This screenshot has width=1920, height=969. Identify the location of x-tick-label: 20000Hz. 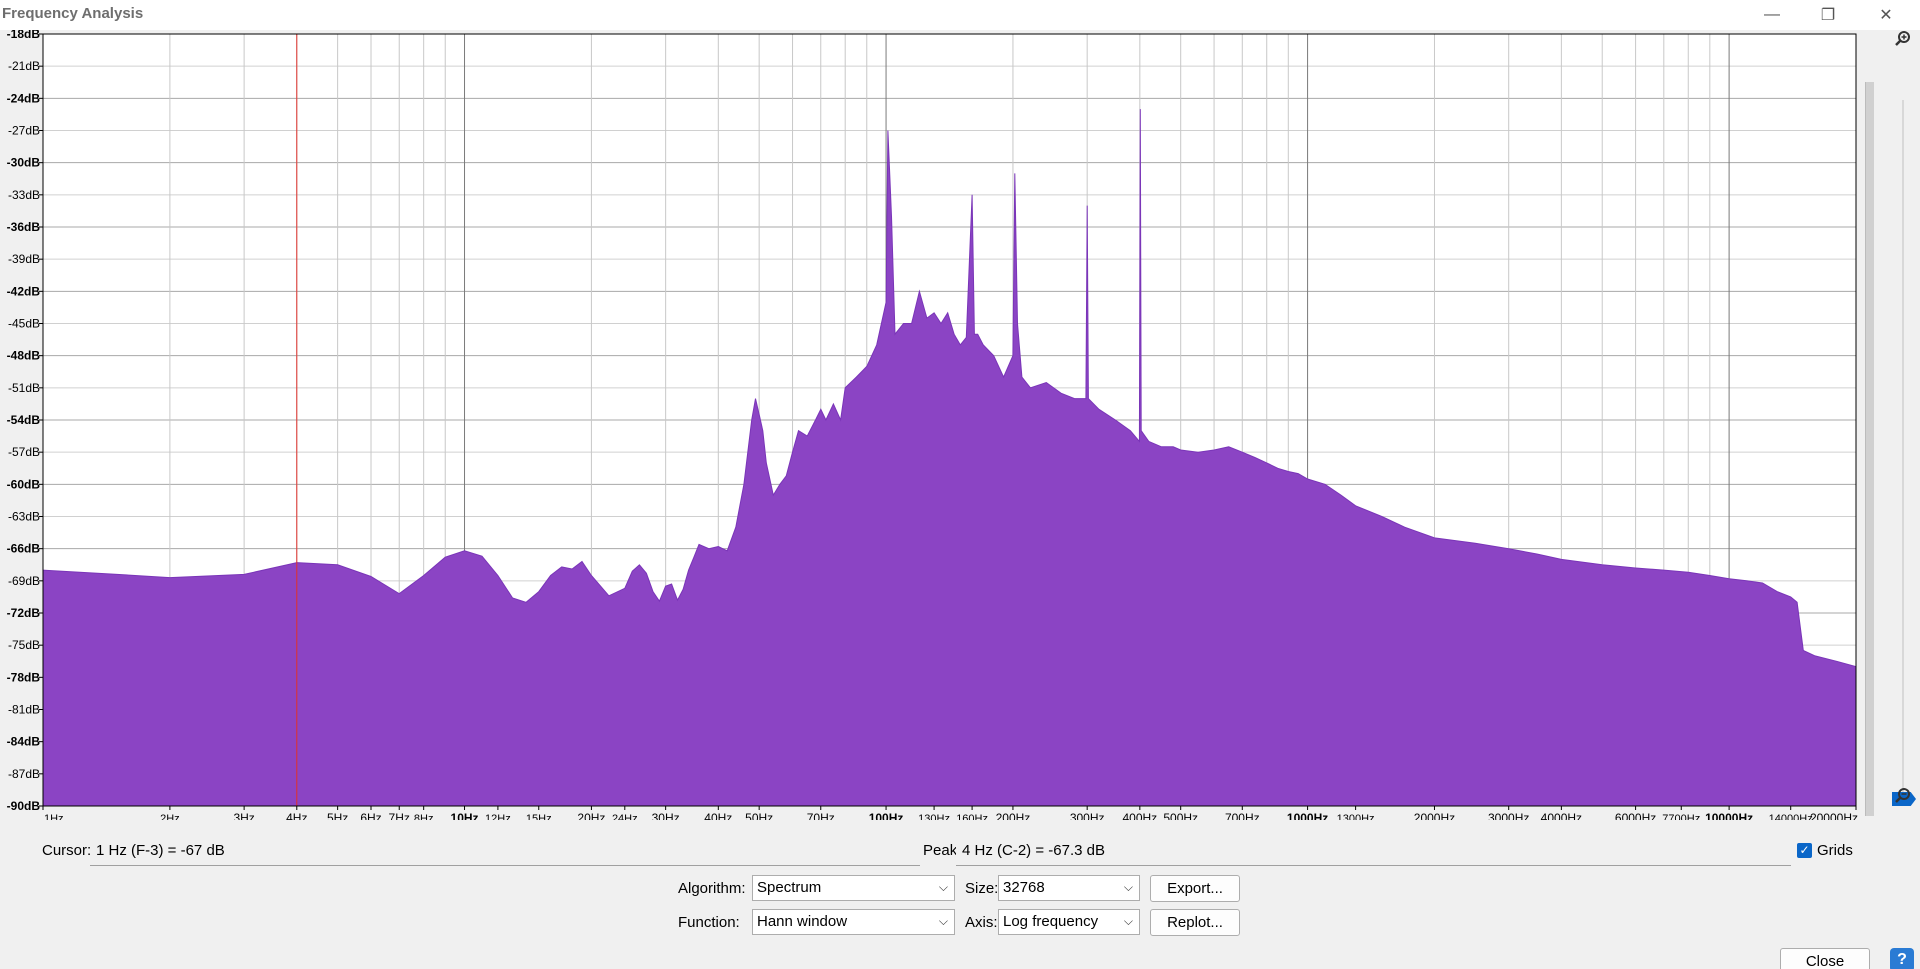
(1834, 815).